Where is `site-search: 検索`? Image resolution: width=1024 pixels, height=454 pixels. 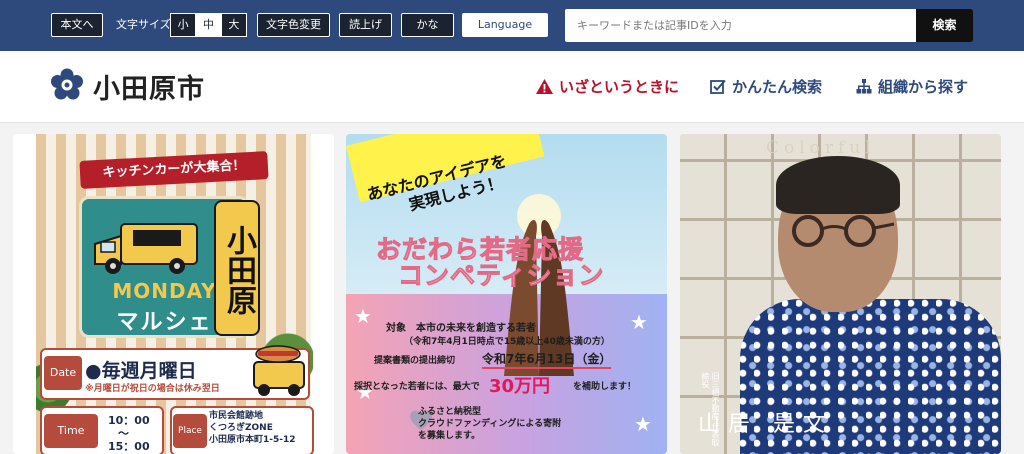
site-search: 検索 is located at coordinates (769, 25).